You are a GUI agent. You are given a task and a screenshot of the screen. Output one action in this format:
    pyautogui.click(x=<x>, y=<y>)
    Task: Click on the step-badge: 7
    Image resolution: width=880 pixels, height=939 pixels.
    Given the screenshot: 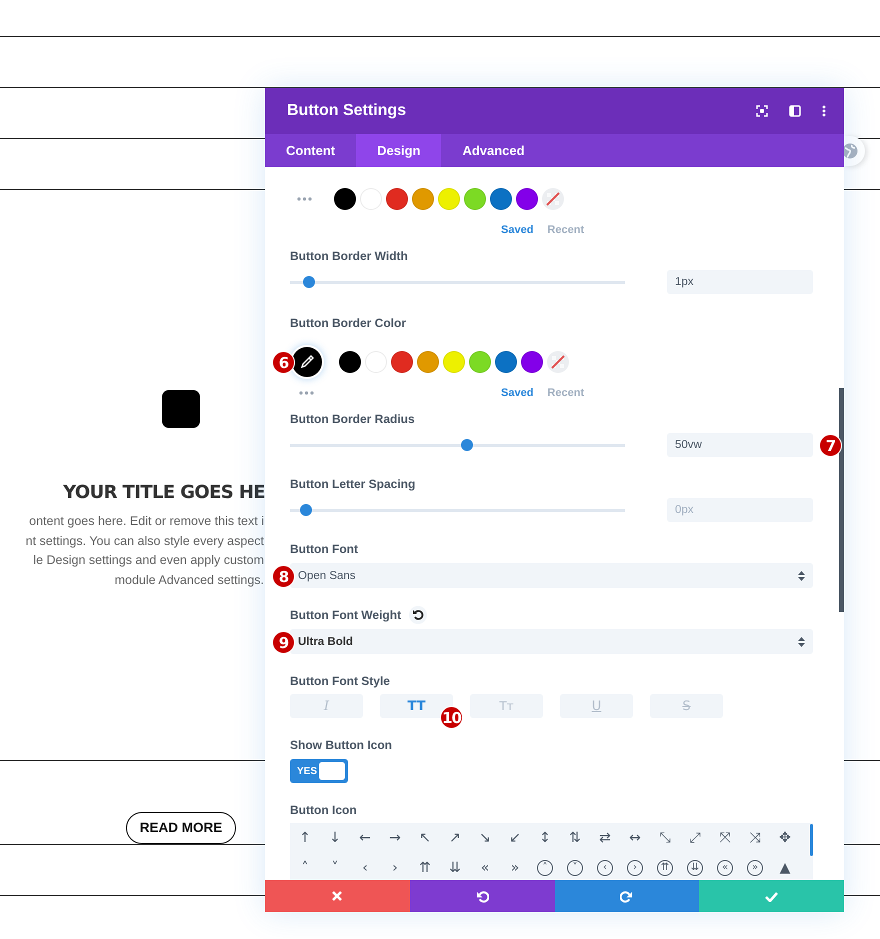 What is the action you would take?
    pyautogui.click(x=830, y=445)
    